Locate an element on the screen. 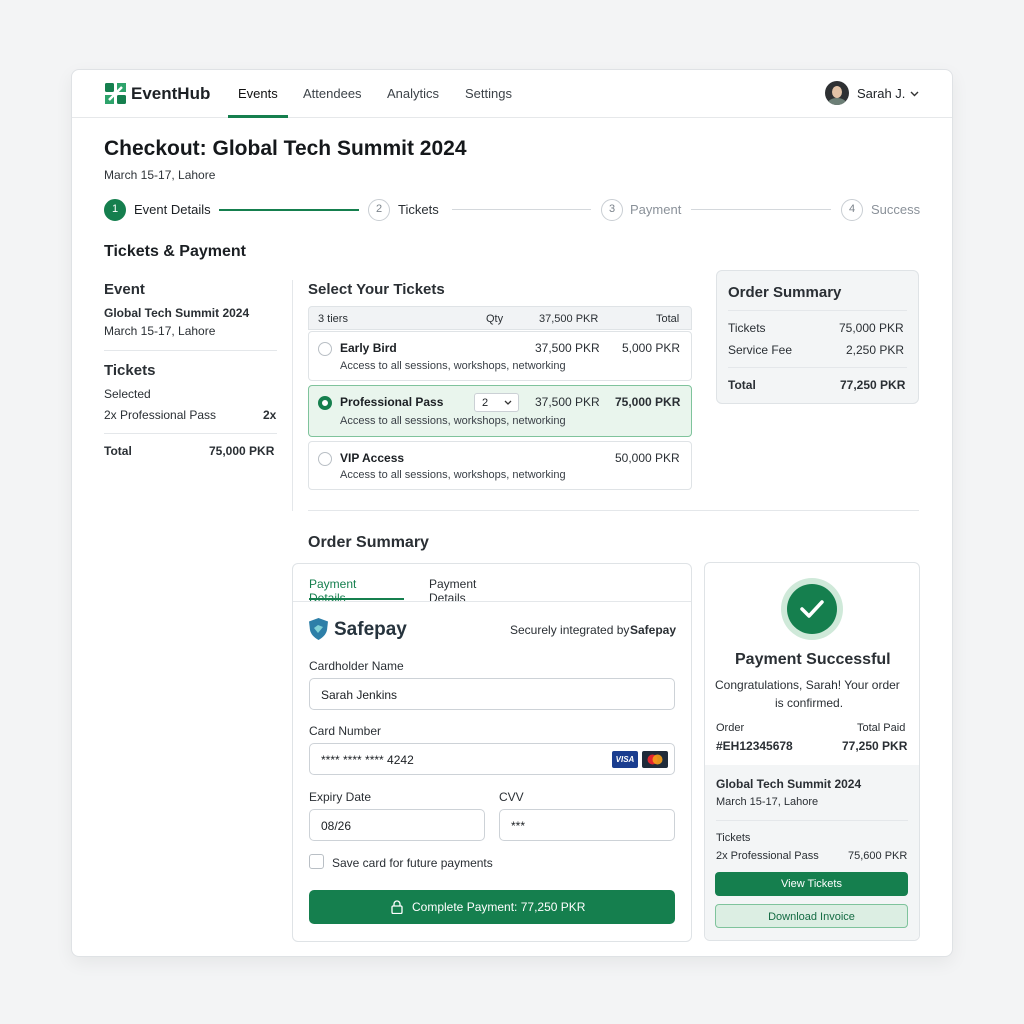  step-3-circle: 3 is located at coordinates (612, 210).